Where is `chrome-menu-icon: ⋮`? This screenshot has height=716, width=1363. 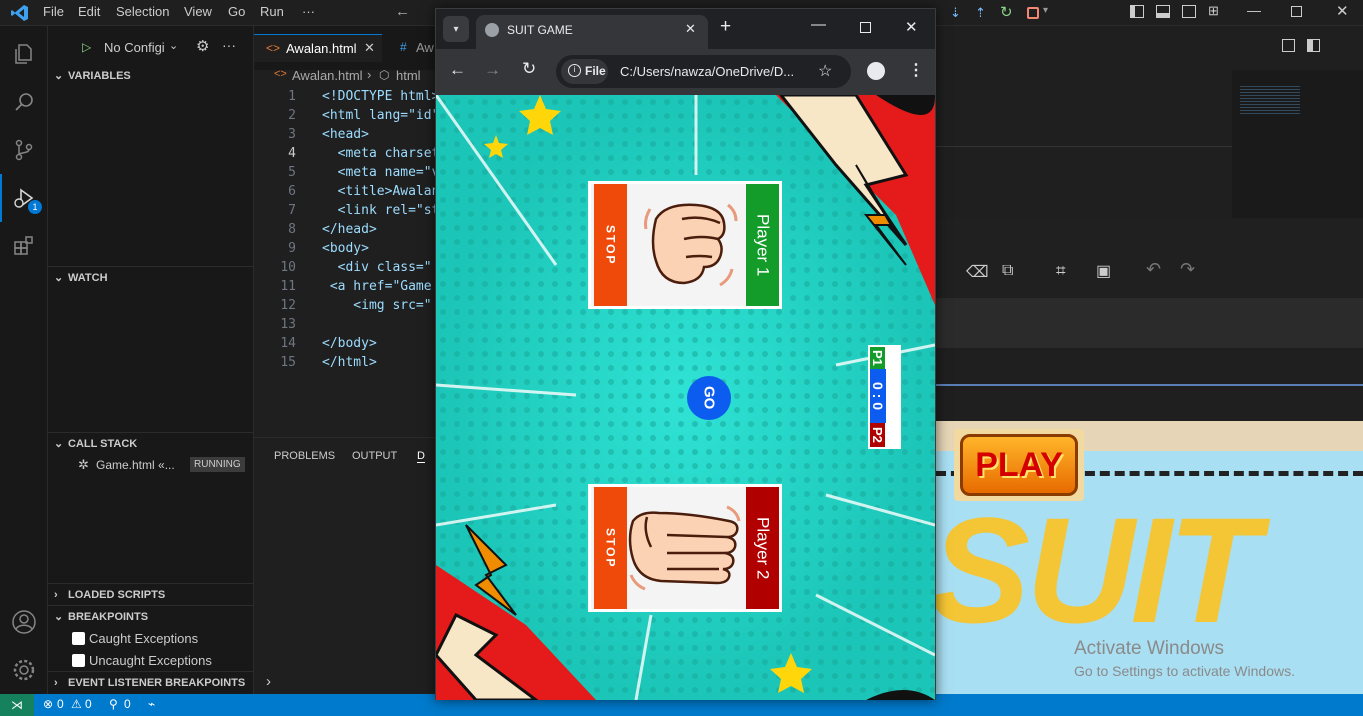
chrome-menu-icon: ⋮ is located at coordinates (916, 70).